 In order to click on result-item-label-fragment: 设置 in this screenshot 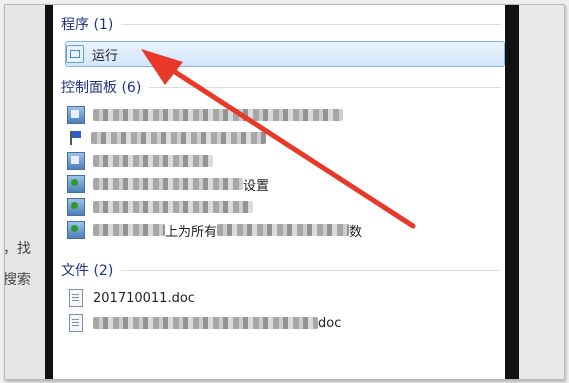, I will do `click(256, 186)`.